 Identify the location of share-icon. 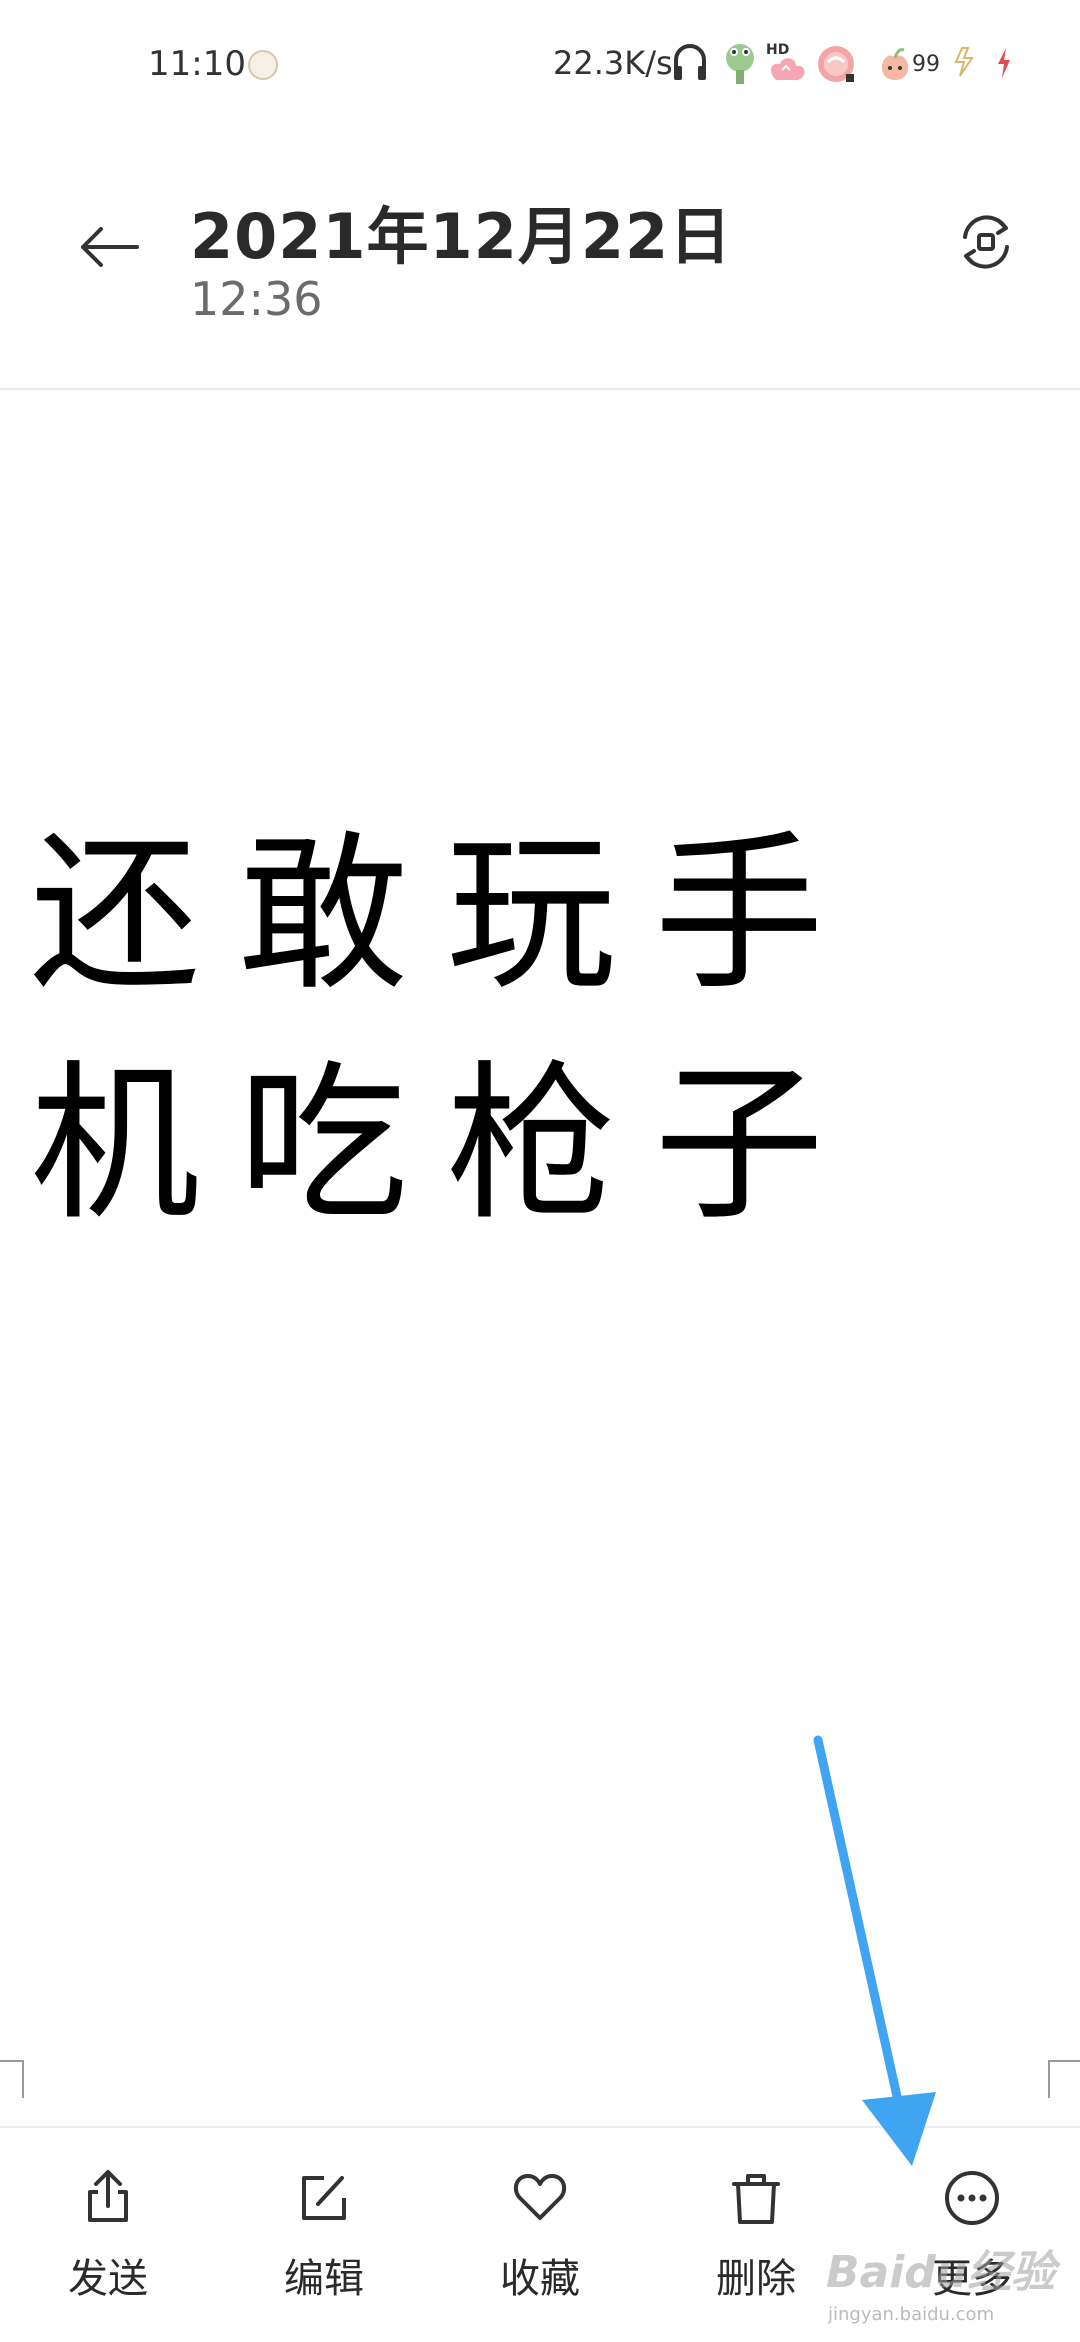
(108, 2196).